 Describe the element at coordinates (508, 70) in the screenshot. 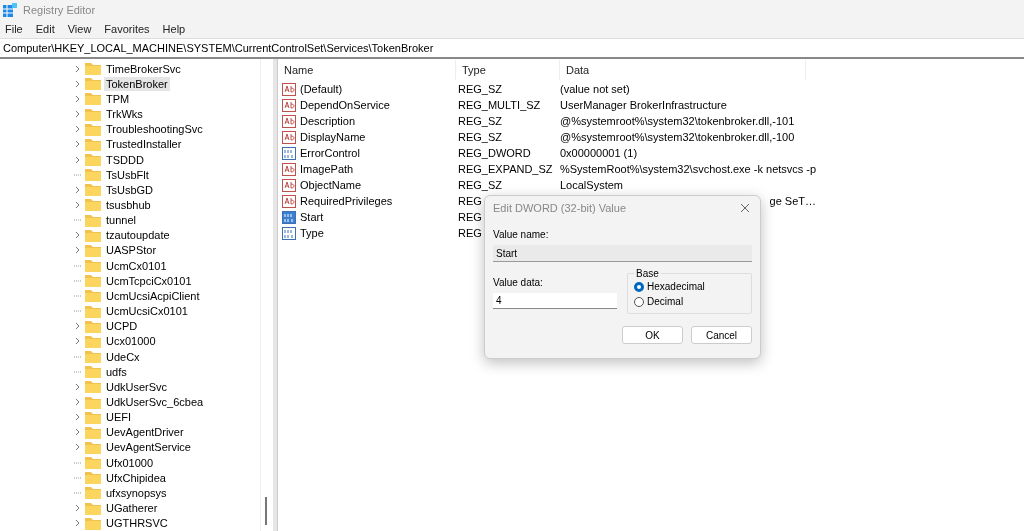

I see `column-header: Type` at that location.